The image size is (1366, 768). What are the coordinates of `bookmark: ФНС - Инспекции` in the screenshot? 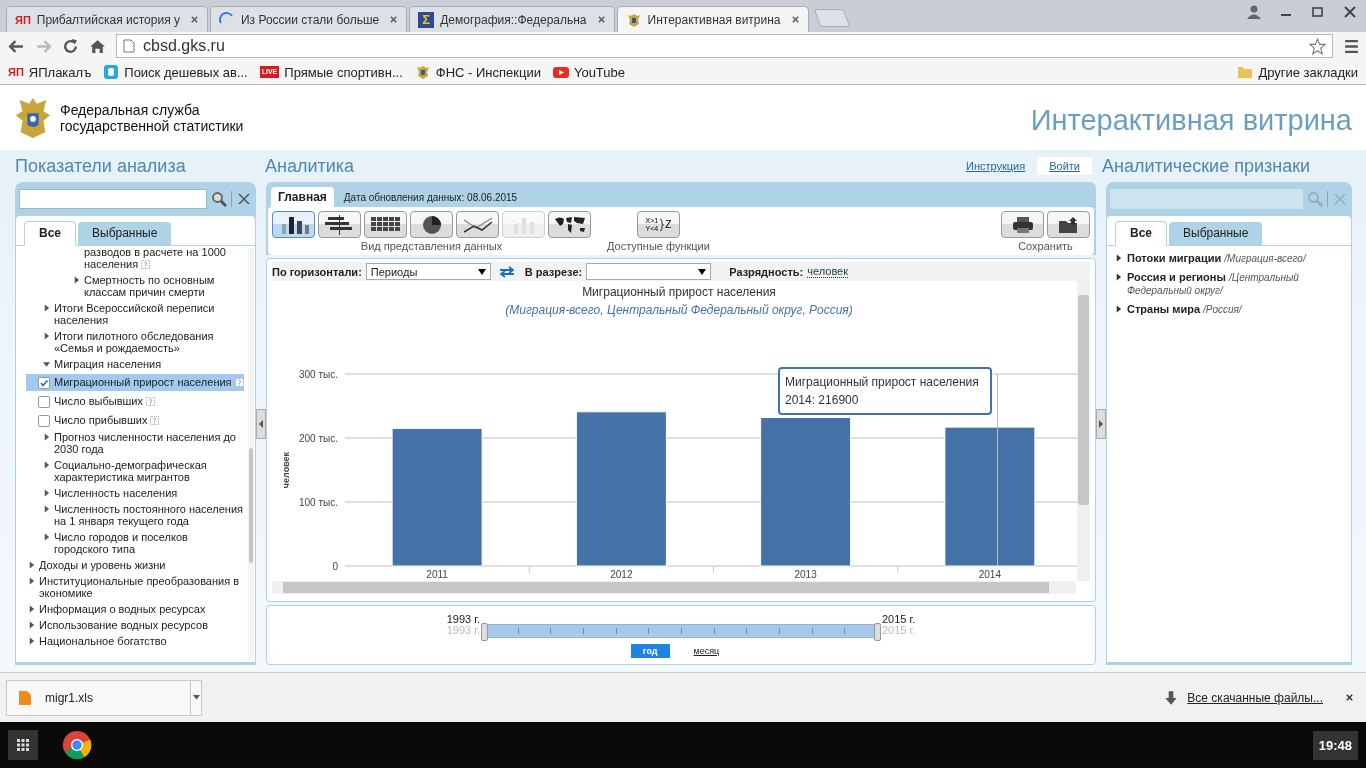 It's located at (477, 72).